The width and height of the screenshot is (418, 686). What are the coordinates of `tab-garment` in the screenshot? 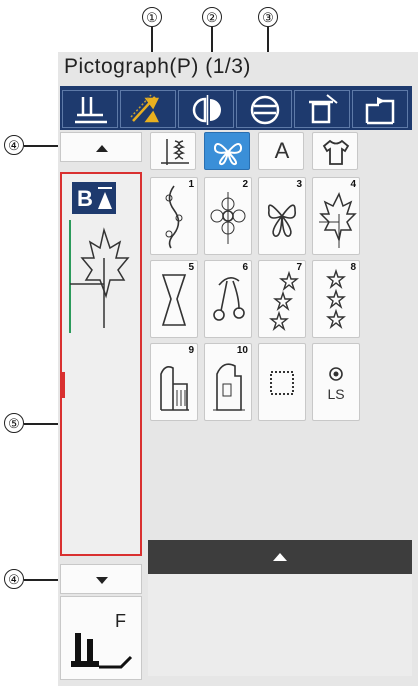 It's located at (335, 151).